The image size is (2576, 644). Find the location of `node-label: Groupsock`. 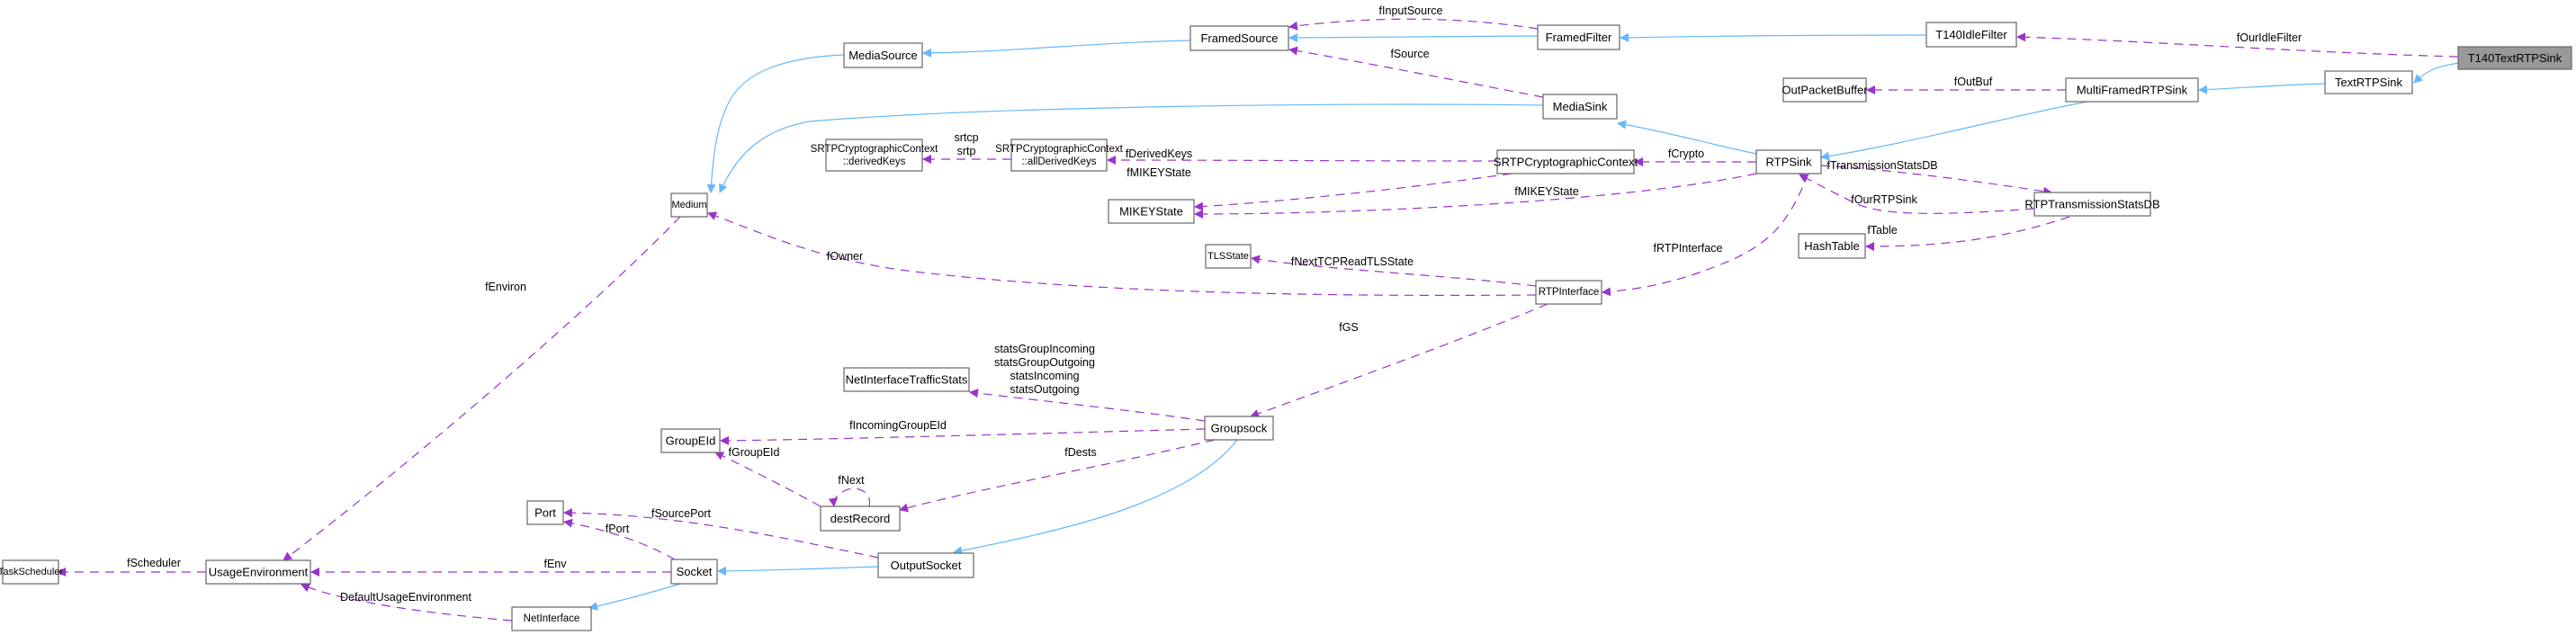

node-label: Groupsock is located at coordinates (1240, 428).